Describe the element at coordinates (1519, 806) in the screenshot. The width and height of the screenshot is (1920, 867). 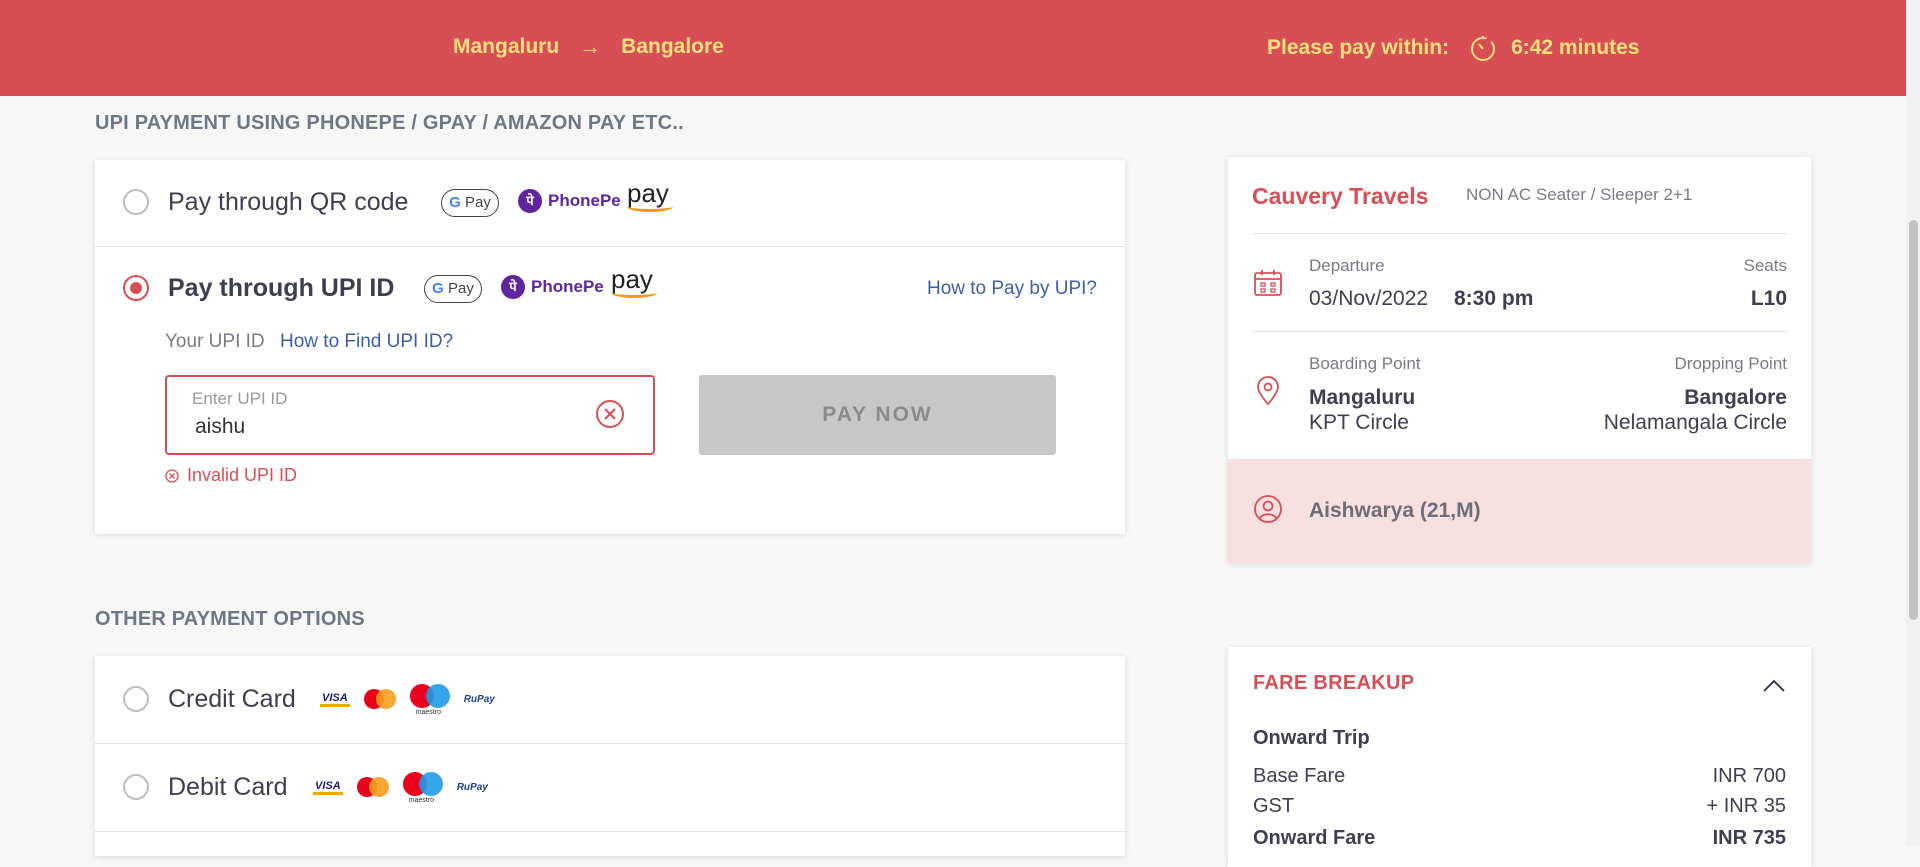
I see `gst-row: GST + INR 35` at that location.